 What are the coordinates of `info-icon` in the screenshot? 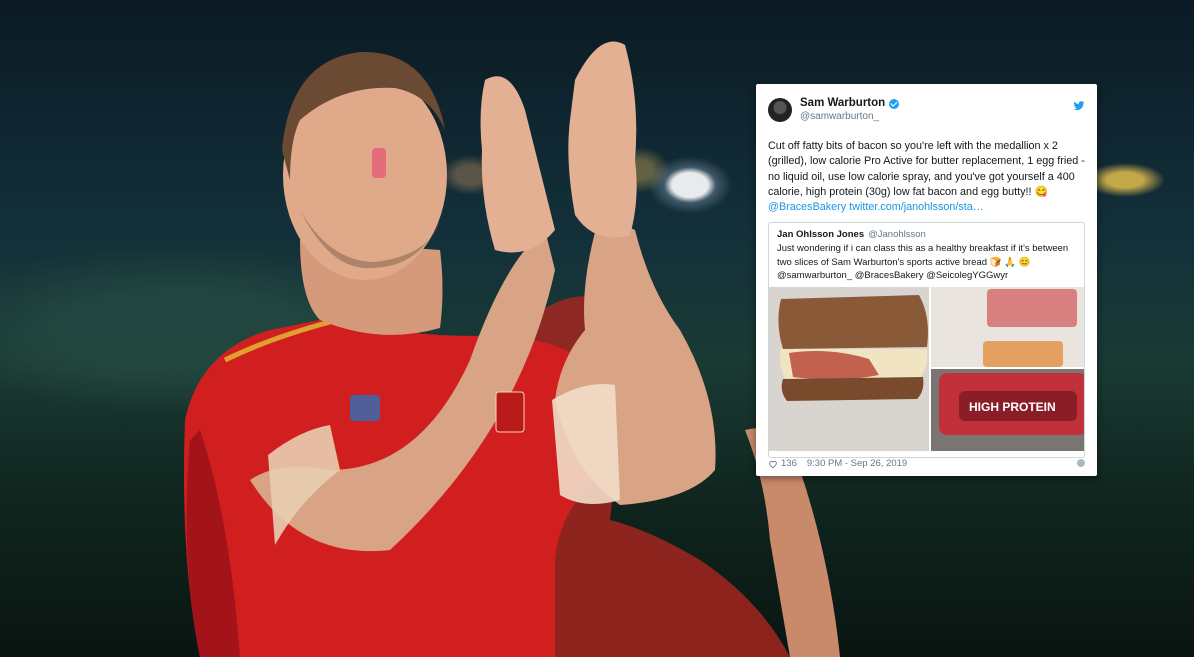 It's located at (1081, 463).